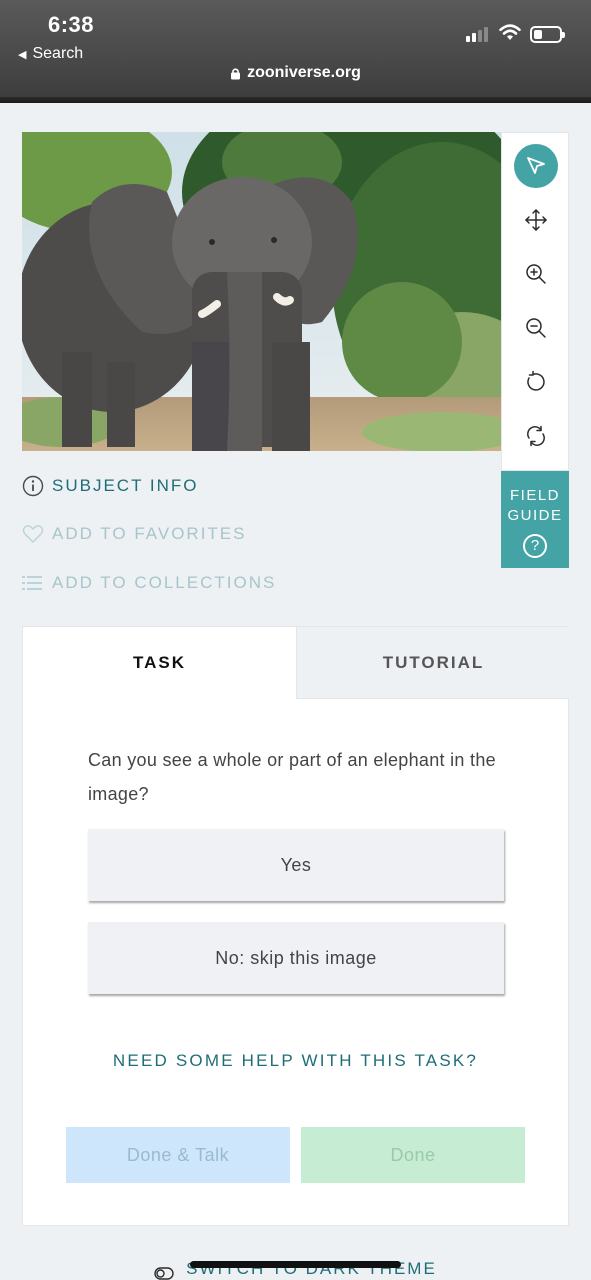 The image size is (591, 1280). Describe the element at coordinates (534, 495) in the screenshot. I see `field-guide-label-1: FIELD` at that location.